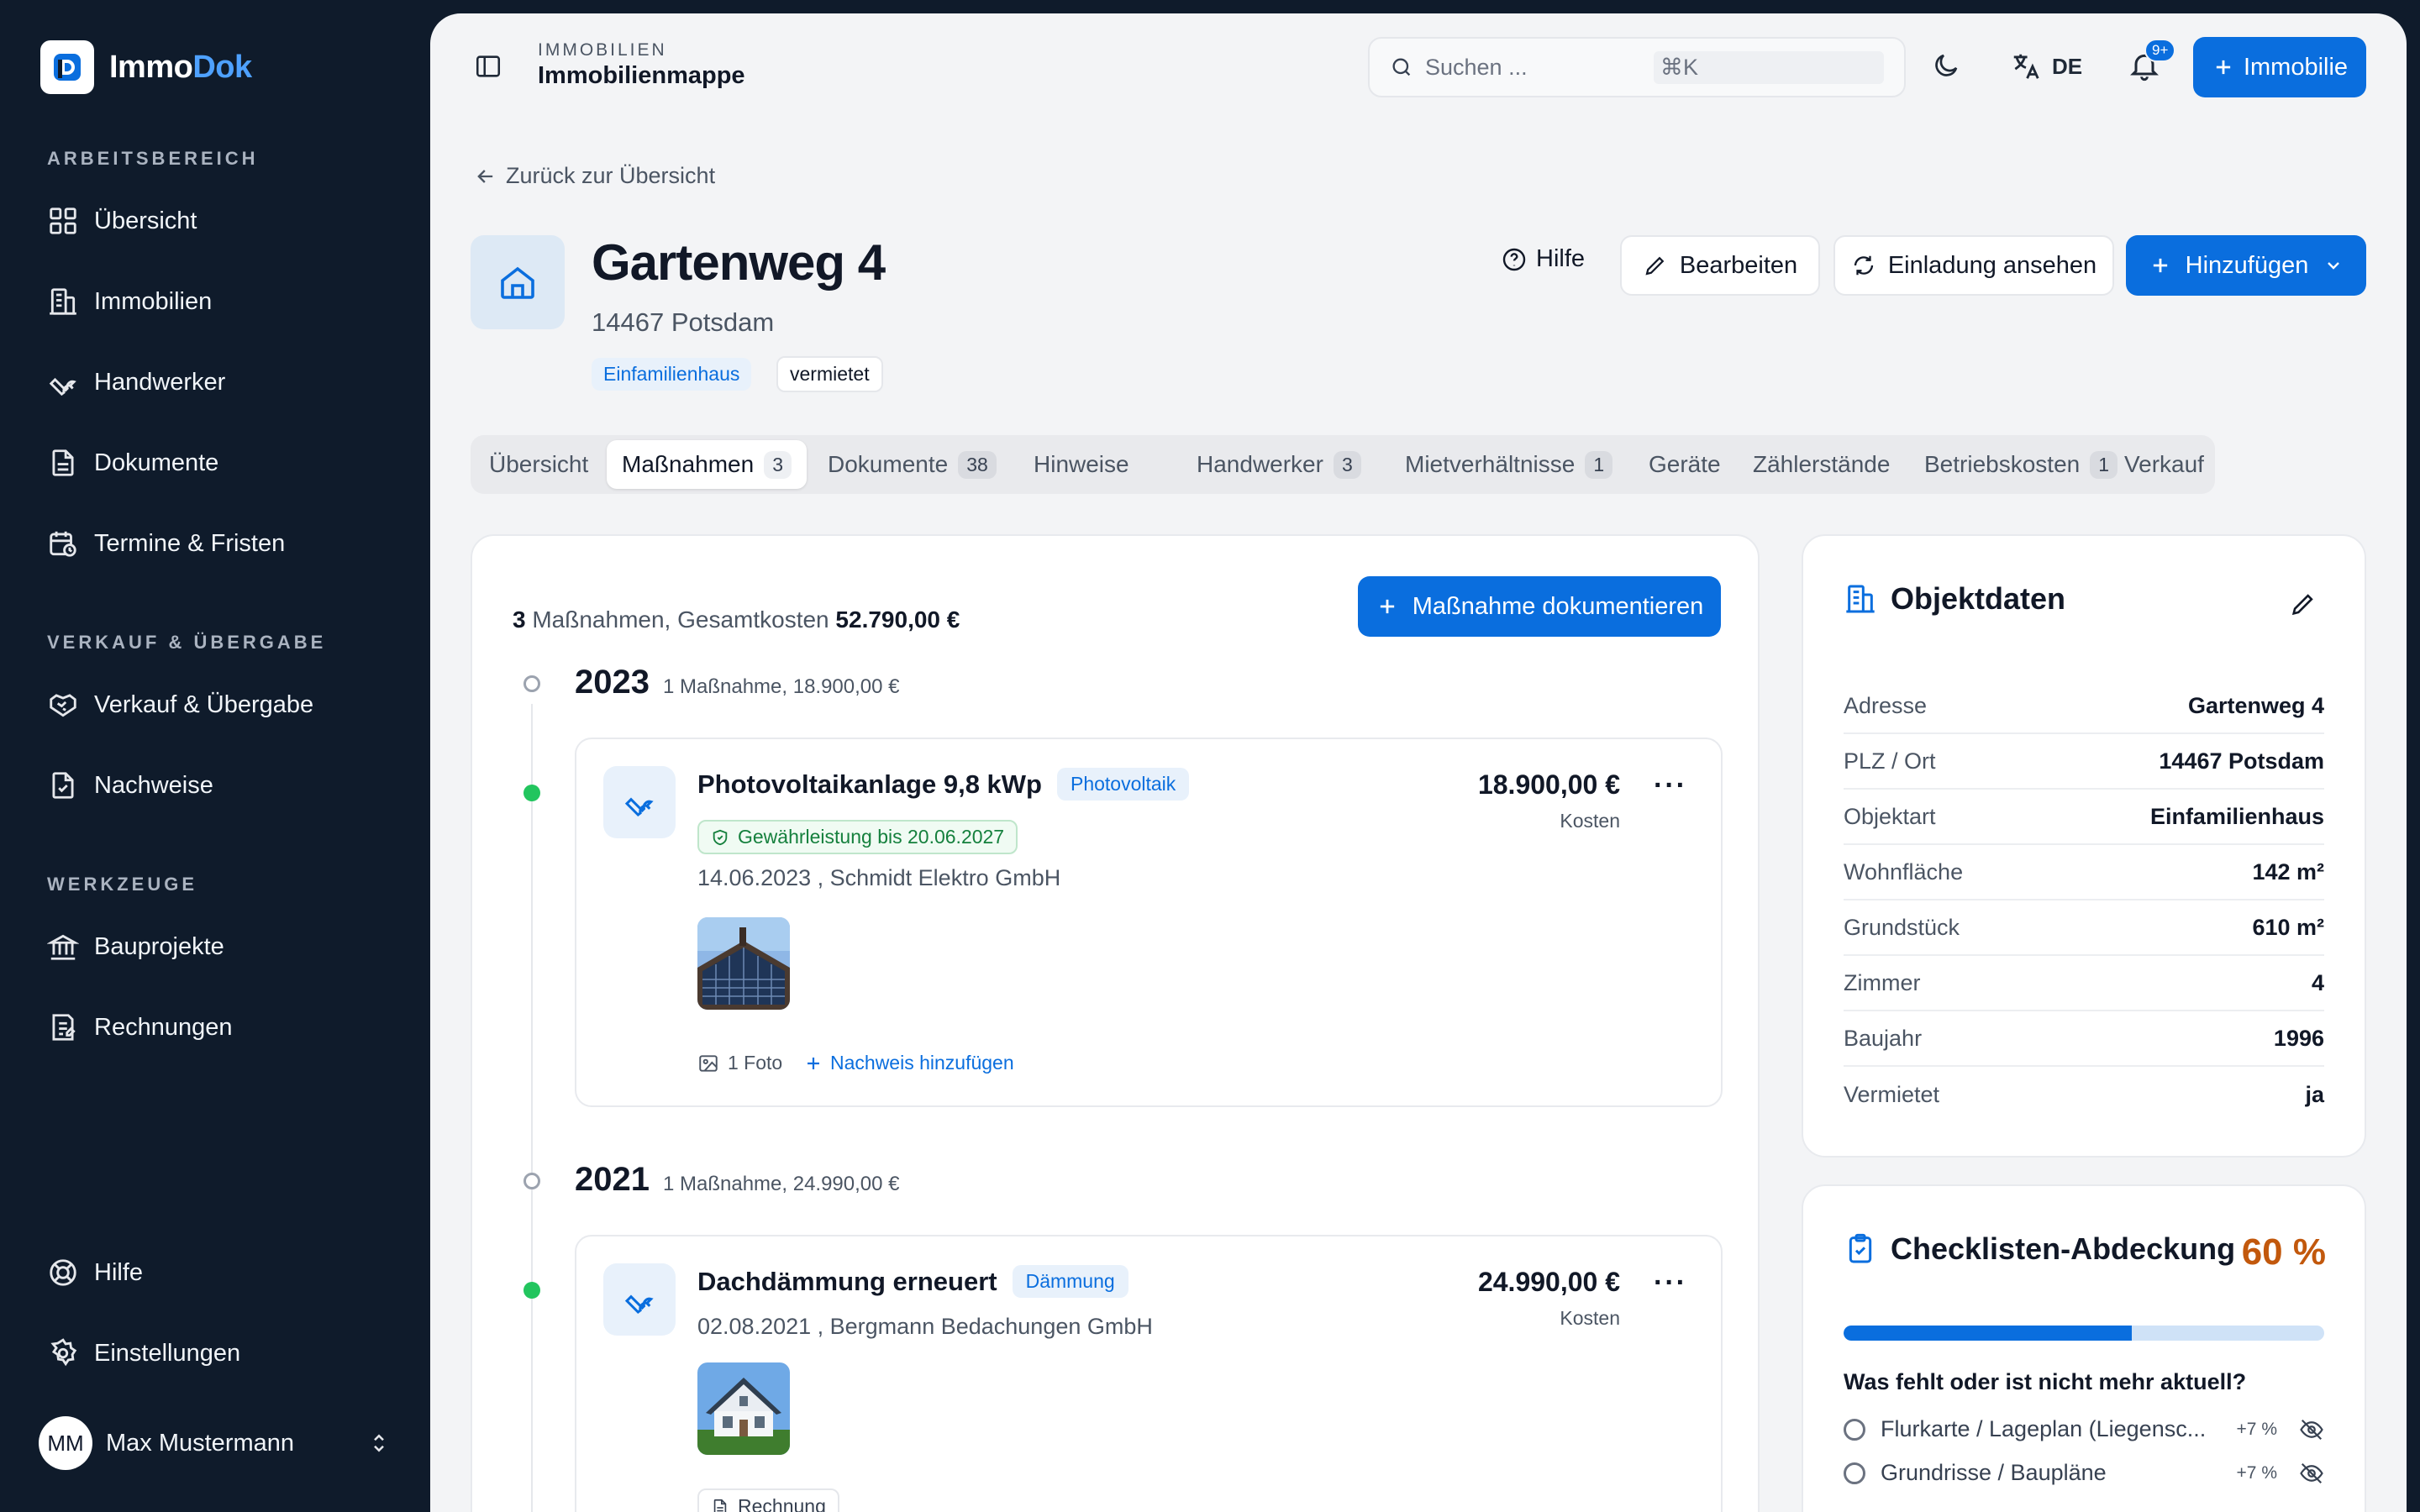  Describe the element at coordinates (1590, 821) in the screenshot. I see `measure-cost-label: Kosten` at that location.